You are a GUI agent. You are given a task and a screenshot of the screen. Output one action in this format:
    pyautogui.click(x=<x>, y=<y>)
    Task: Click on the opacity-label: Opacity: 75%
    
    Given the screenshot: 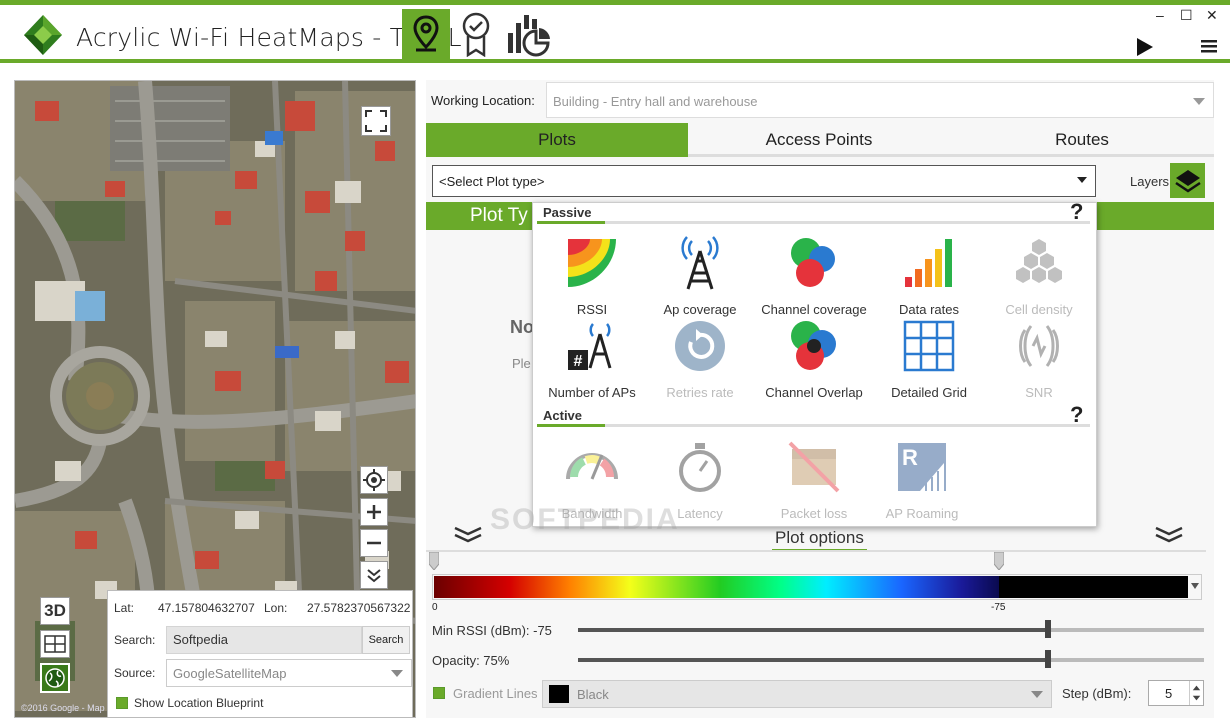 What is the action you would take?
    pyautogui.click(x=471, y=660)
    